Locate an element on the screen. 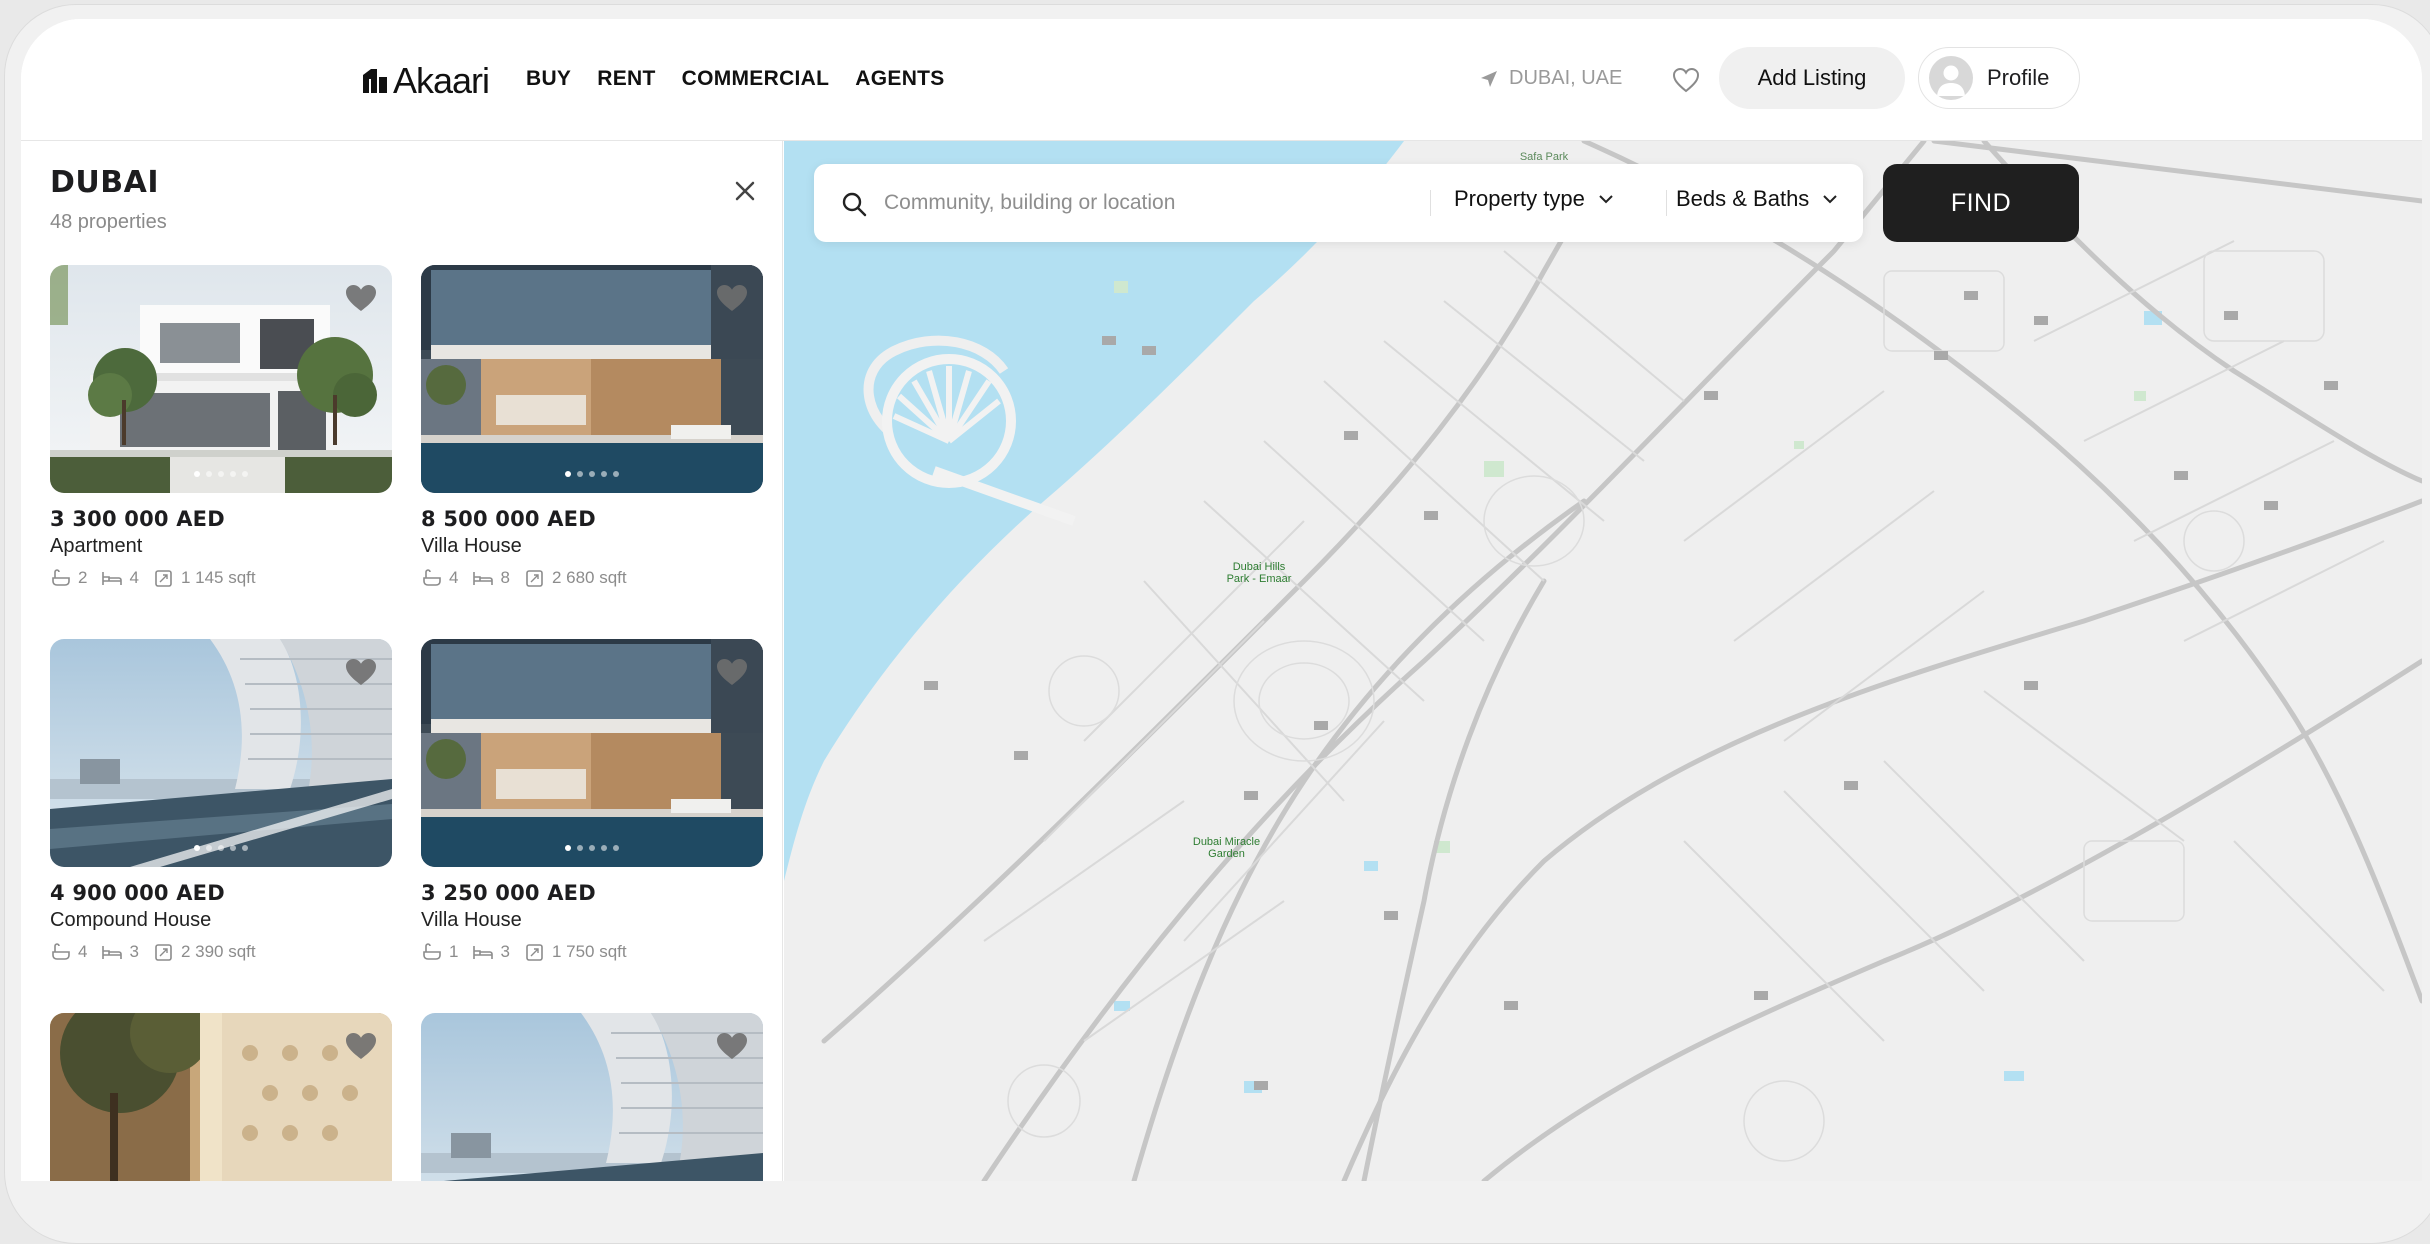 The width and height of the screenshot is (2430, 1244). close-icon is located at coordinates (745, 191).